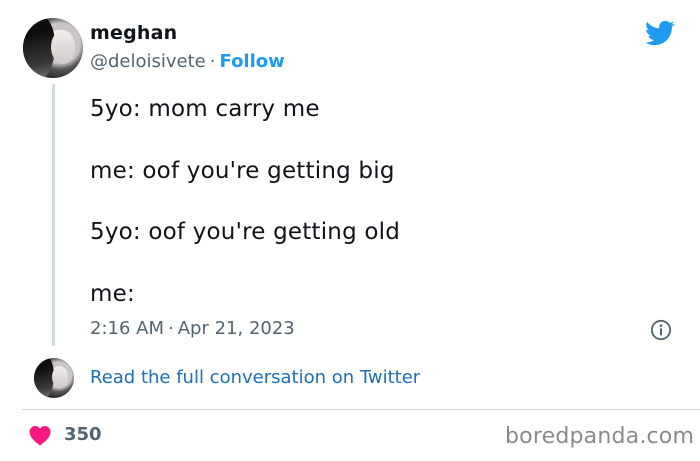 The height and width of the screenshot is (461, 700). I want to click on tweet-line-4: me:, so click(112, 294).